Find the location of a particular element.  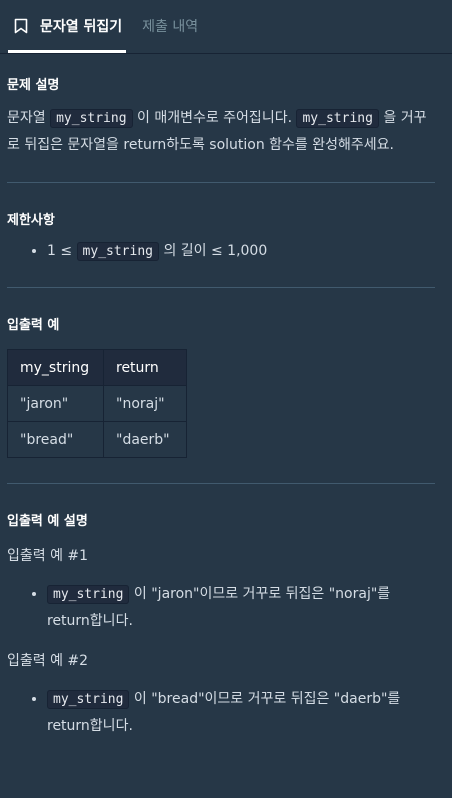

io-explanation-heading: 입출력 예 설명 is located at coordinates (47, 521).